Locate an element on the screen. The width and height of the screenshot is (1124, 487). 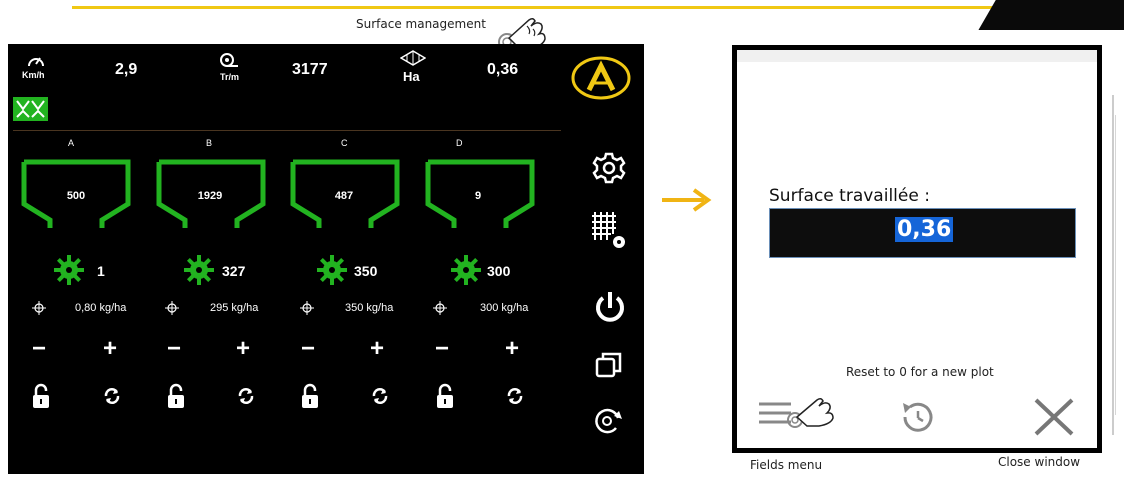
divider is located at coordinates (287, 130).